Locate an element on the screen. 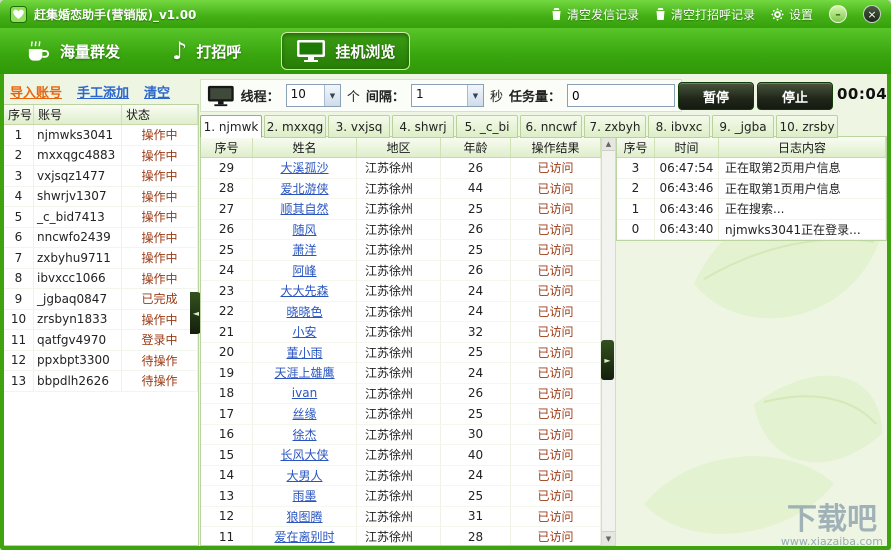 Image resolution: width=891 pixels, height=550 pixels. thread-count-select: 10 ▼ is located at coordinates (313, 95).